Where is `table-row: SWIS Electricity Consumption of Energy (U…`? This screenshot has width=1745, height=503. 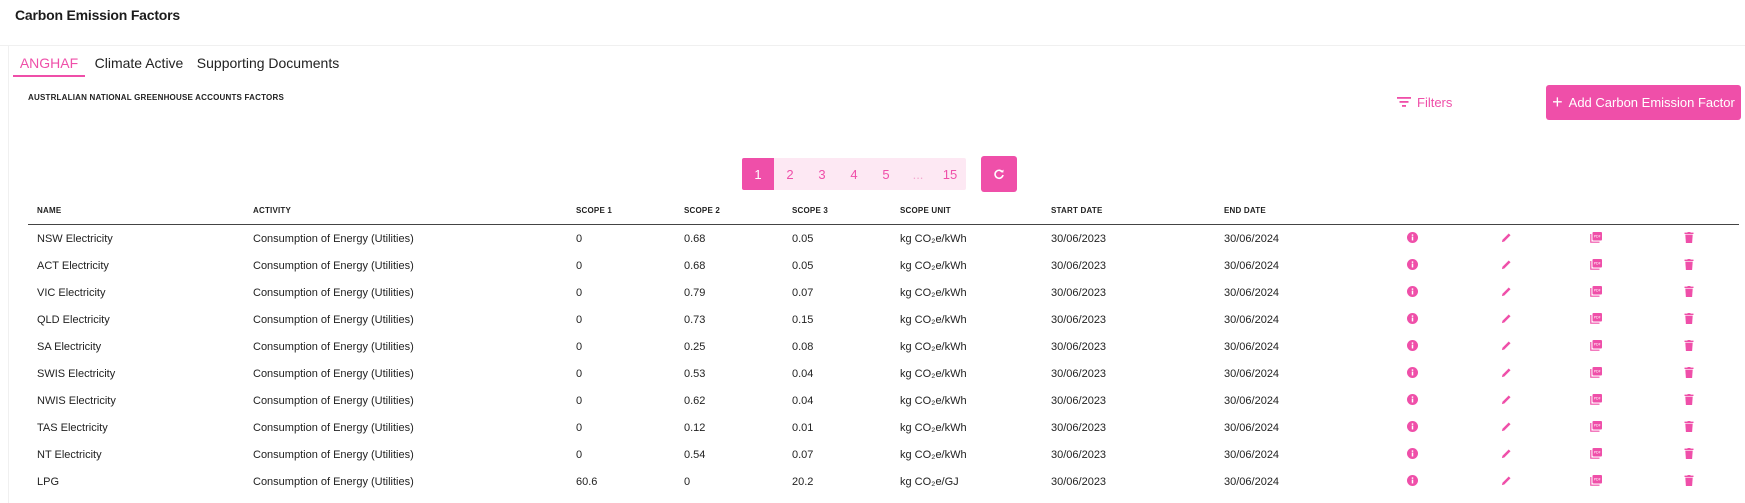
table-row: SWIS Electricity Consumption of Energy (U… is located at coordinates (883, 373).